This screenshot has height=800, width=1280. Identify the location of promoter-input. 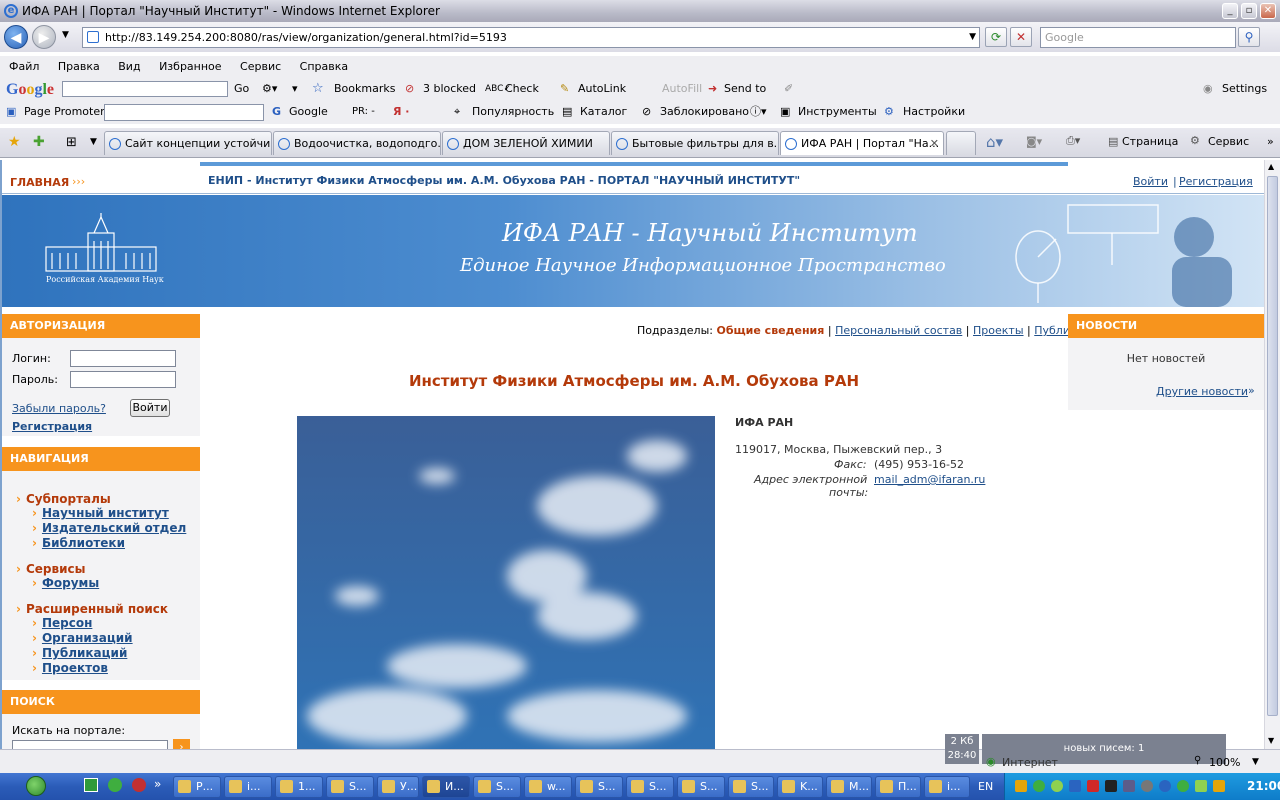
(184, 112).